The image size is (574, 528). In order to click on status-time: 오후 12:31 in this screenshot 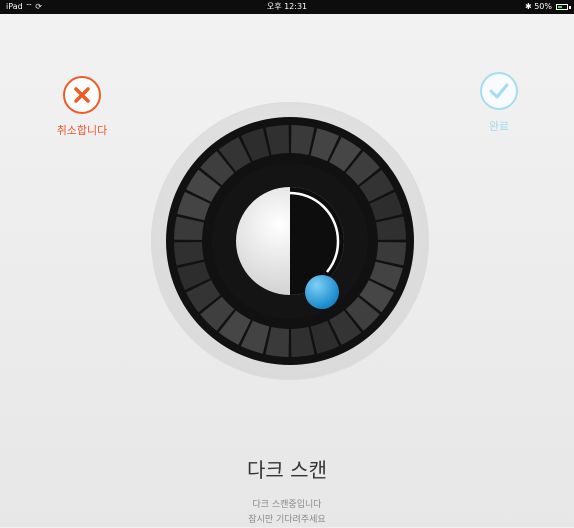, I will do `click(287, 6)`.